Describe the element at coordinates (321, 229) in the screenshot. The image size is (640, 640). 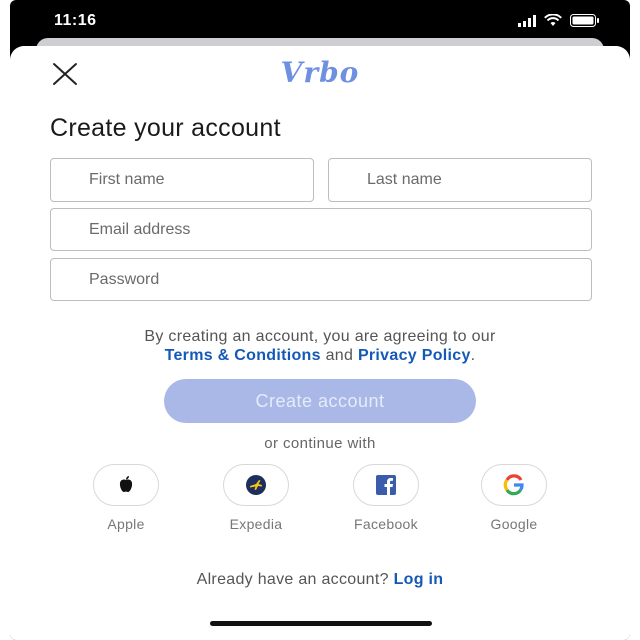
I see `email-field: Email address` at that location.